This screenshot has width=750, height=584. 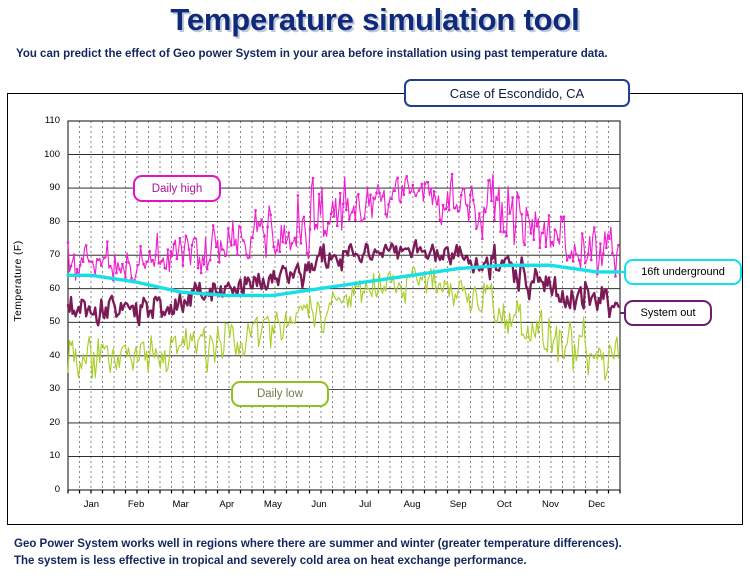 I want to click on y-axis-tick: 80, so click(x=54, y=221).